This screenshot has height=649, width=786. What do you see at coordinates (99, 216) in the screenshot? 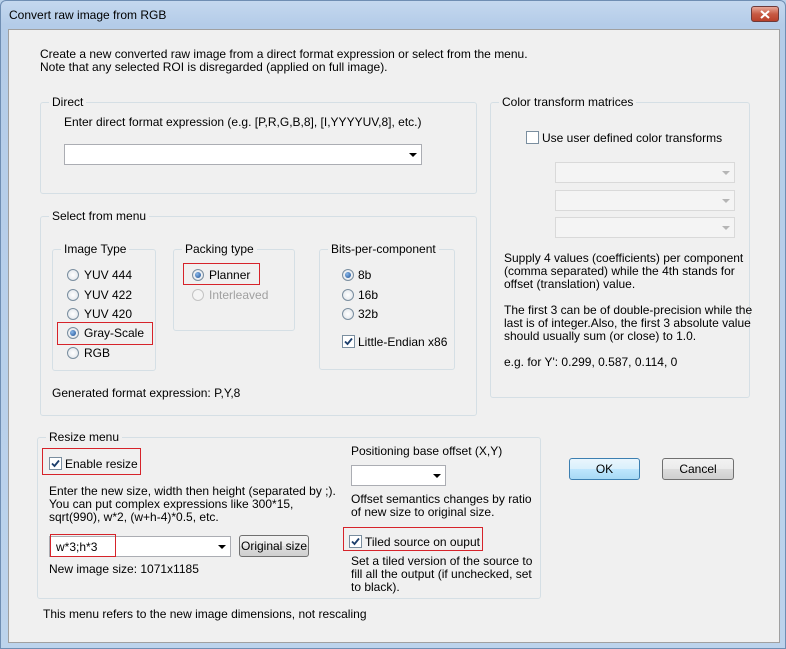
I see `select-menu-group-label: Select from menu` at bounding box center [99, 216].